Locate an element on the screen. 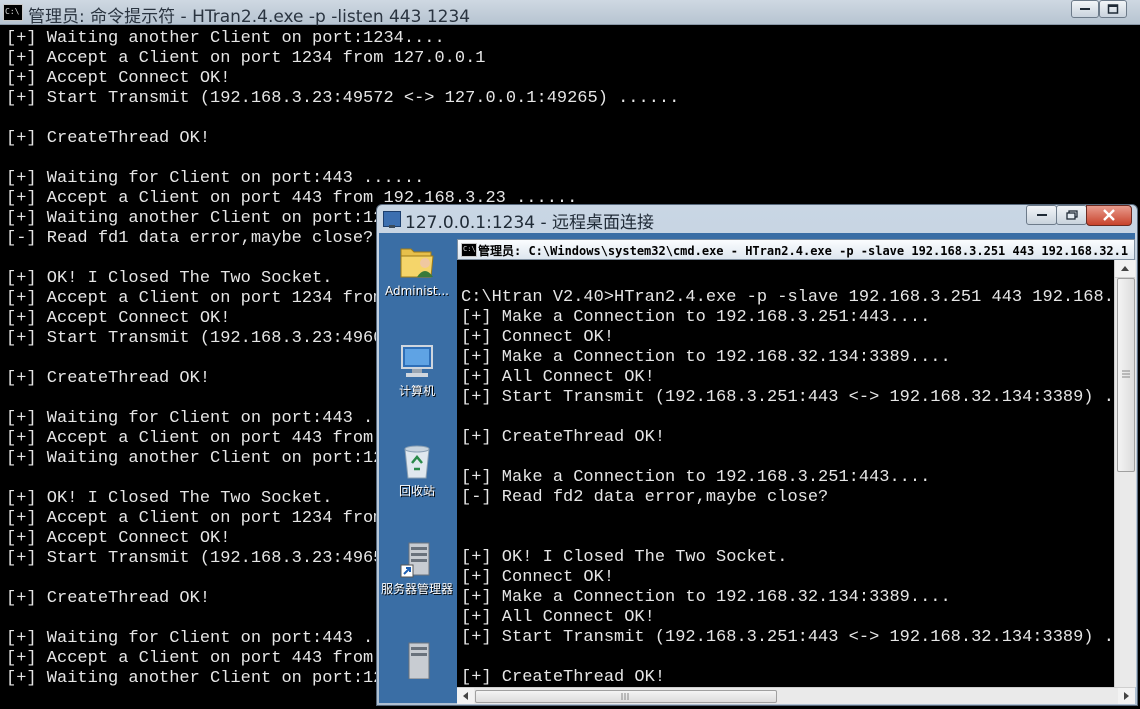 This screenshot has width=1140, height=709. console-line: [-] Read fd2 data error,maybe close? is located at coordinates (645, 497).